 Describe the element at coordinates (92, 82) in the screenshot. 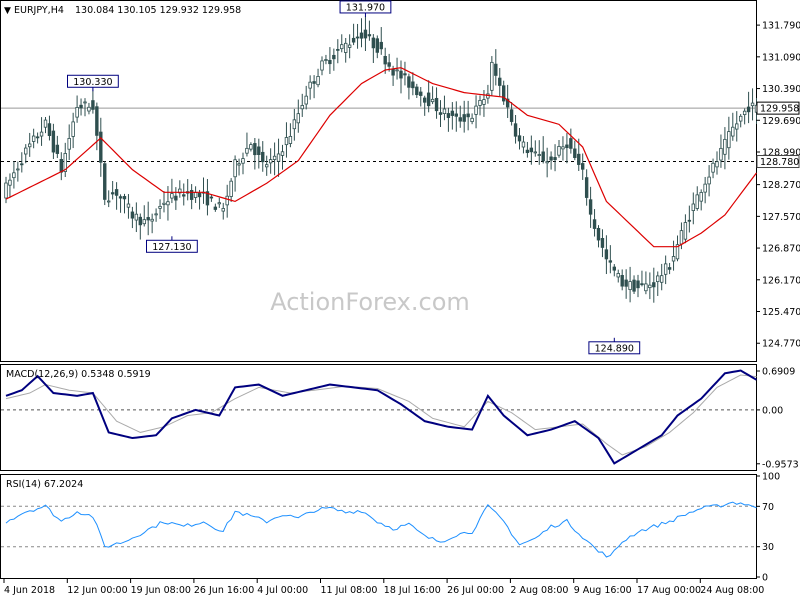

I see `annotation-label: 130.330` at that location.